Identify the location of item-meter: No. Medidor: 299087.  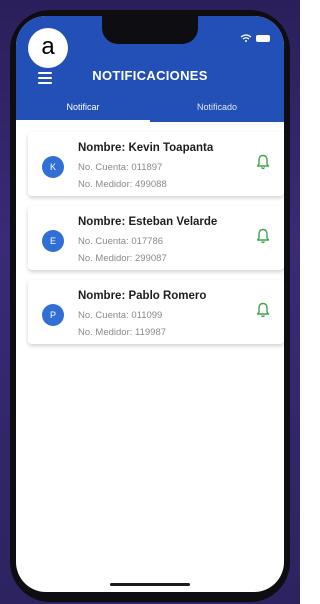
(122, 258).